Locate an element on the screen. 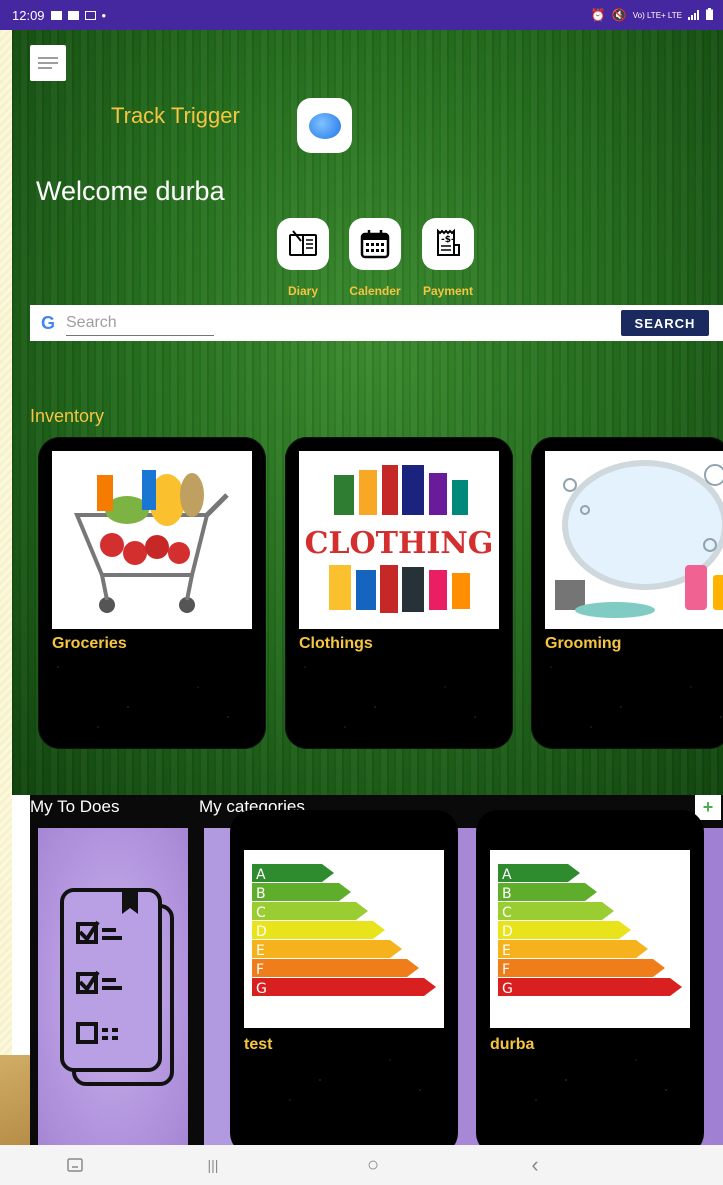  receipt-icon: -$- is located at coordinates (448, 244).